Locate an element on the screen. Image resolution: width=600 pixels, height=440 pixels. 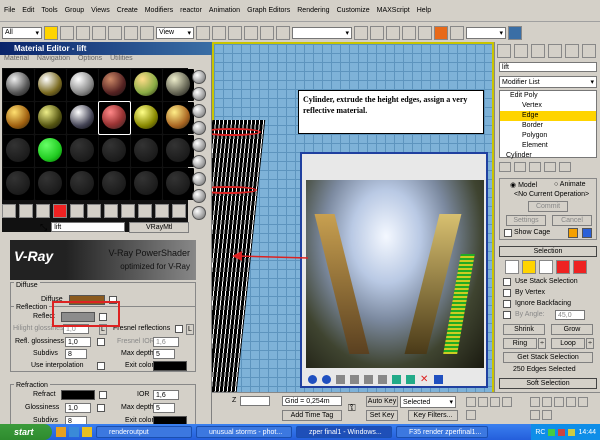
zoom-all-icon is located at coordinates (547, 402).